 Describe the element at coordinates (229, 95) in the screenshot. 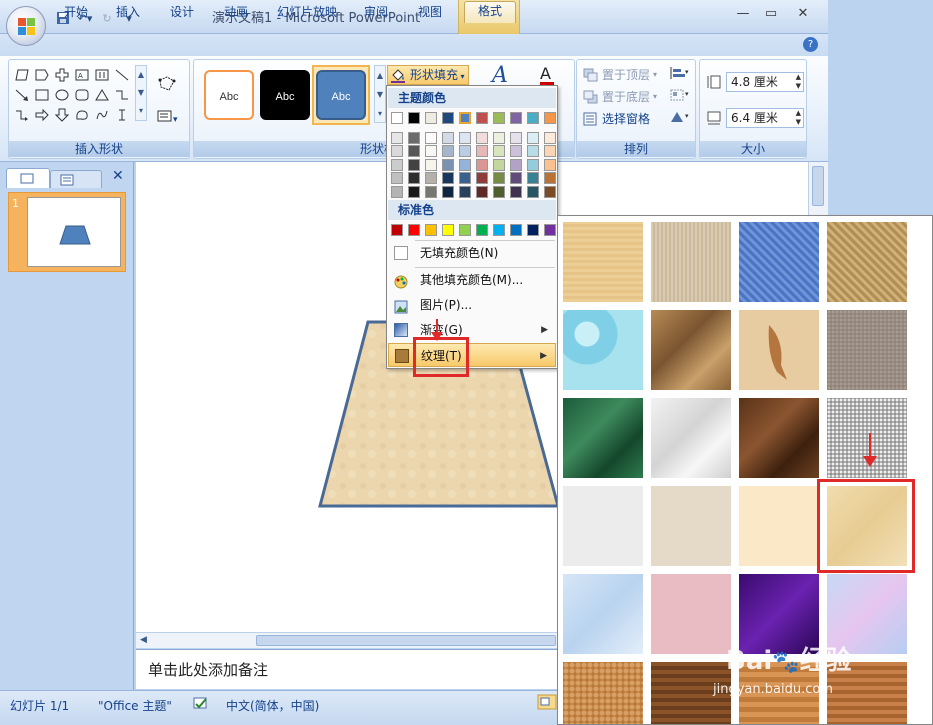

I see `style-preview-orange-outline: Abc` at that location.